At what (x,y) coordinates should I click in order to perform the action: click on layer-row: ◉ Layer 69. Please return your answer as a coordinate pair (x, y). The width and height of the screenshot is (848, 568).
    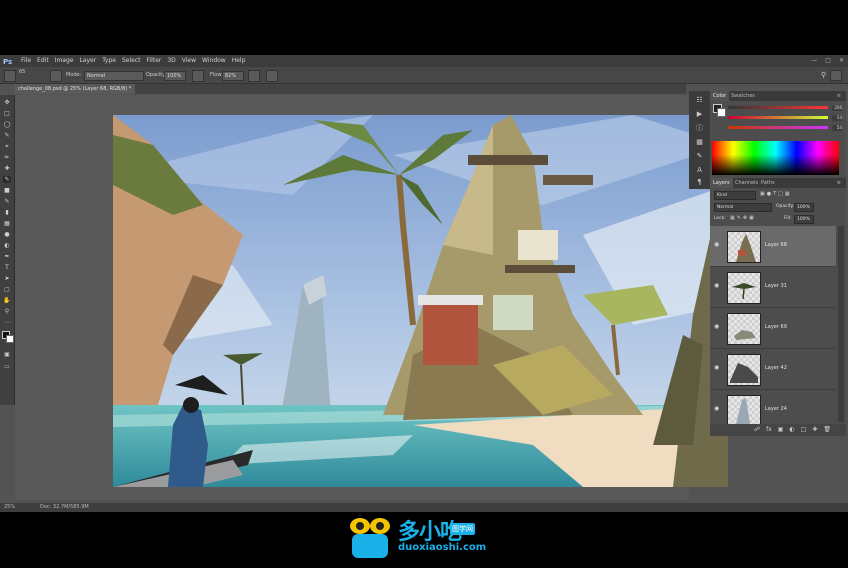
    Looking at the image, I should click on (773, 328).